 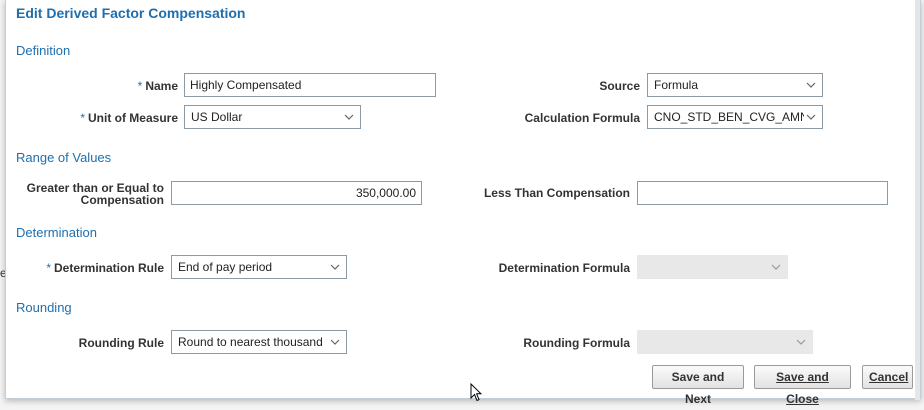 I want to click on calculation-formula-select: CNO_STD_BEN_CVG_AMNT, so click(x=735, y=117).